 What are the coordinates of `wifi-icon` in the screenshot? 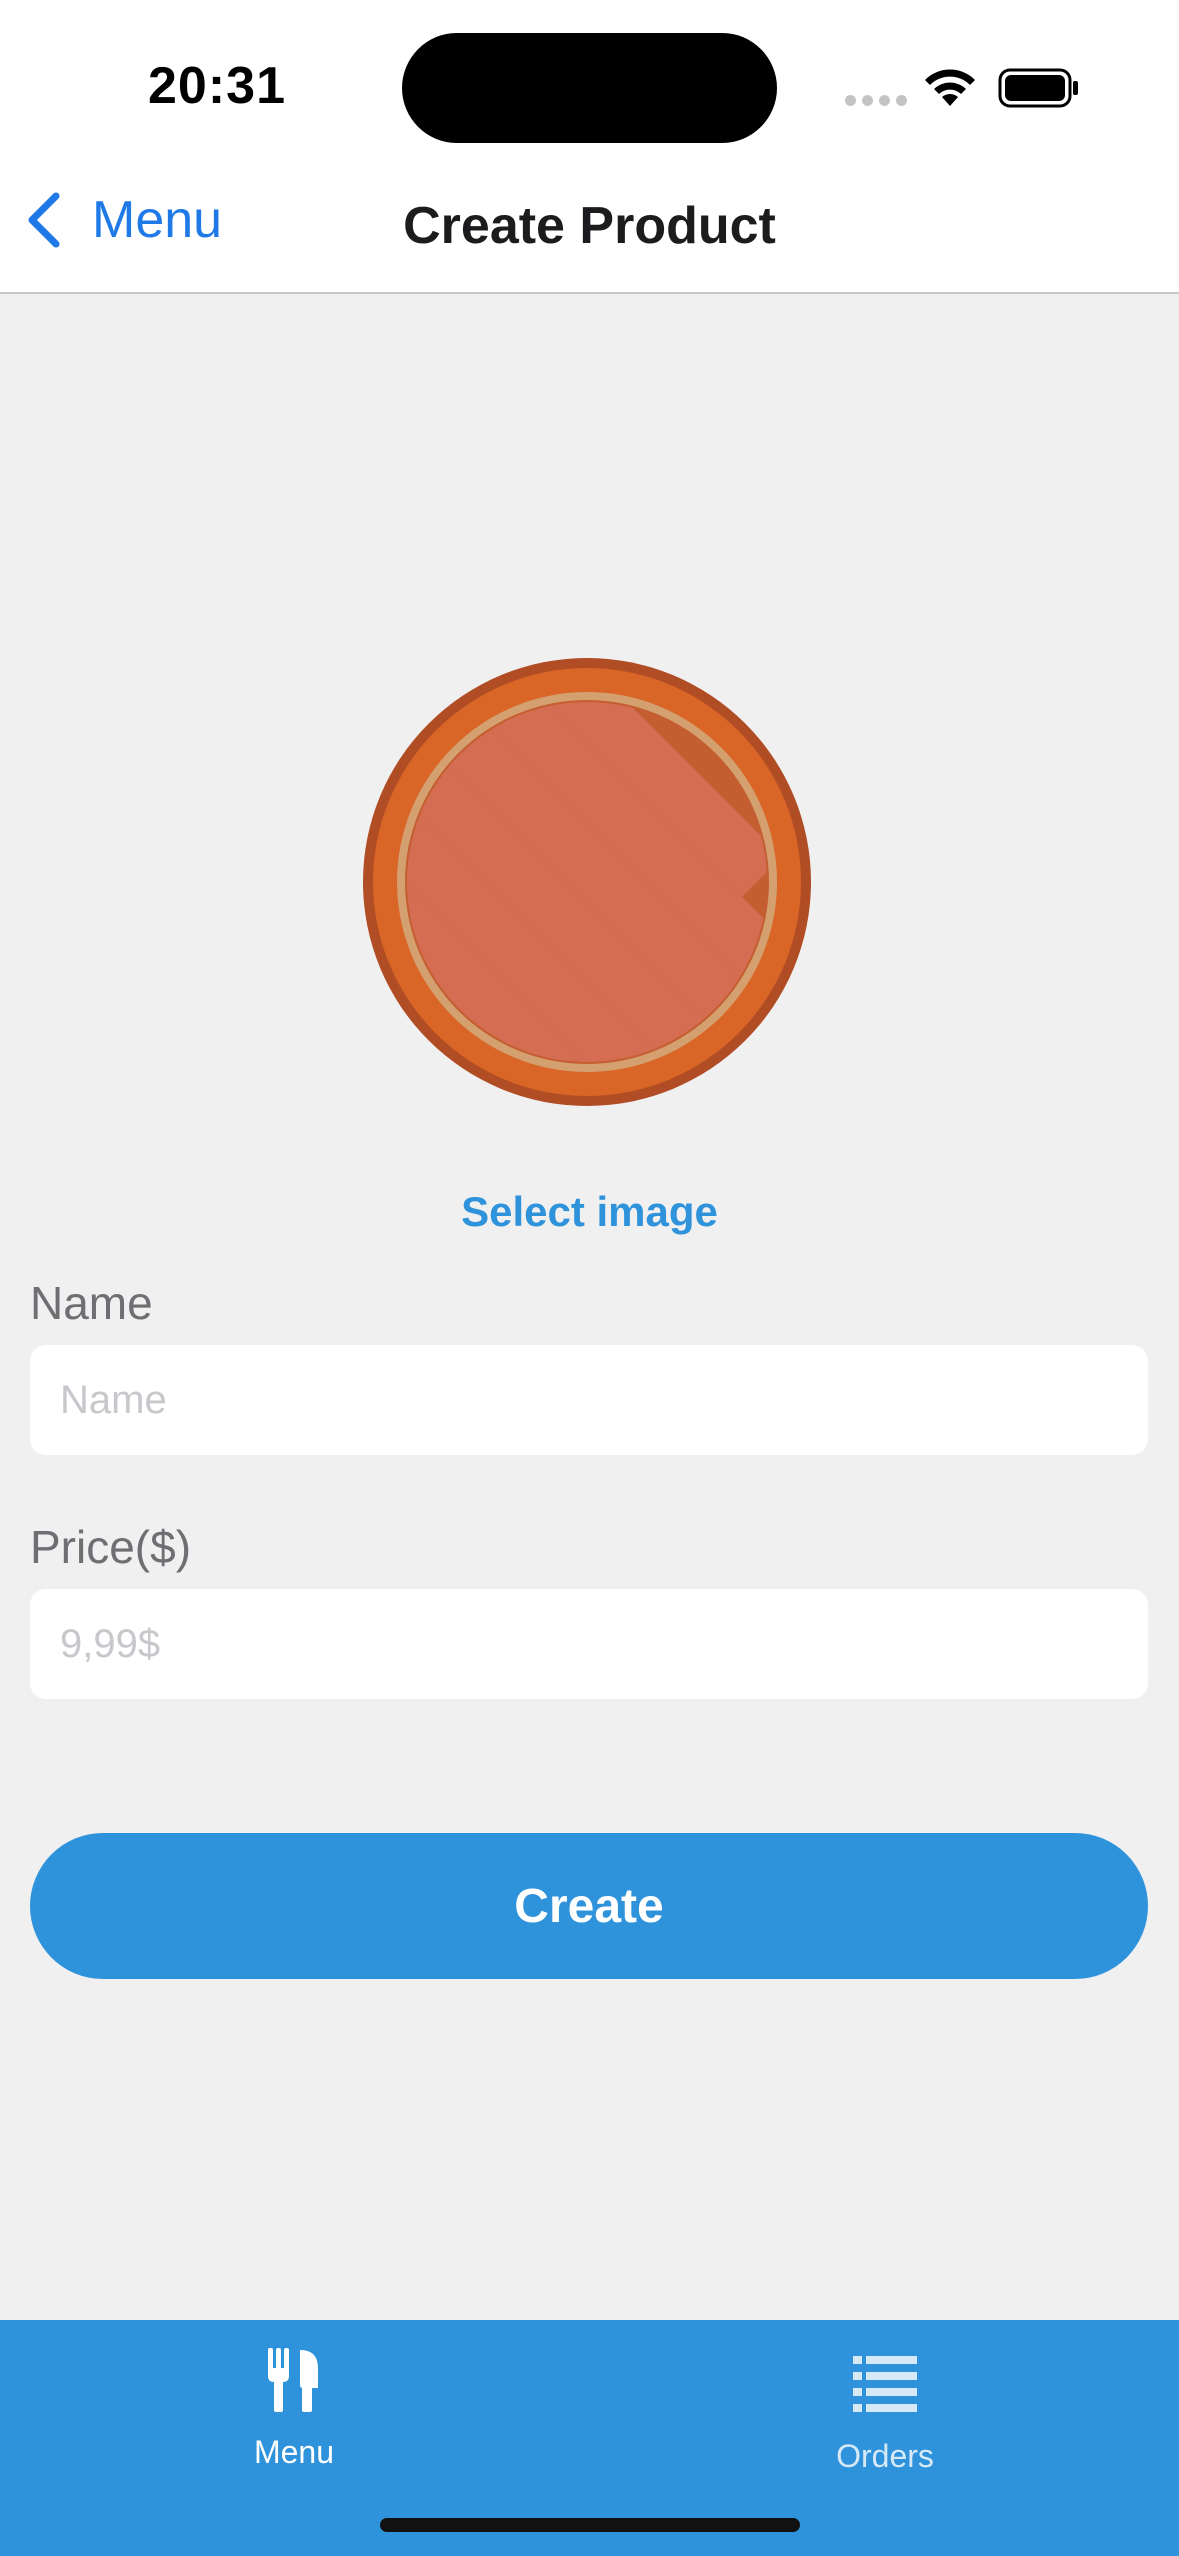 It's located at (950, 87).